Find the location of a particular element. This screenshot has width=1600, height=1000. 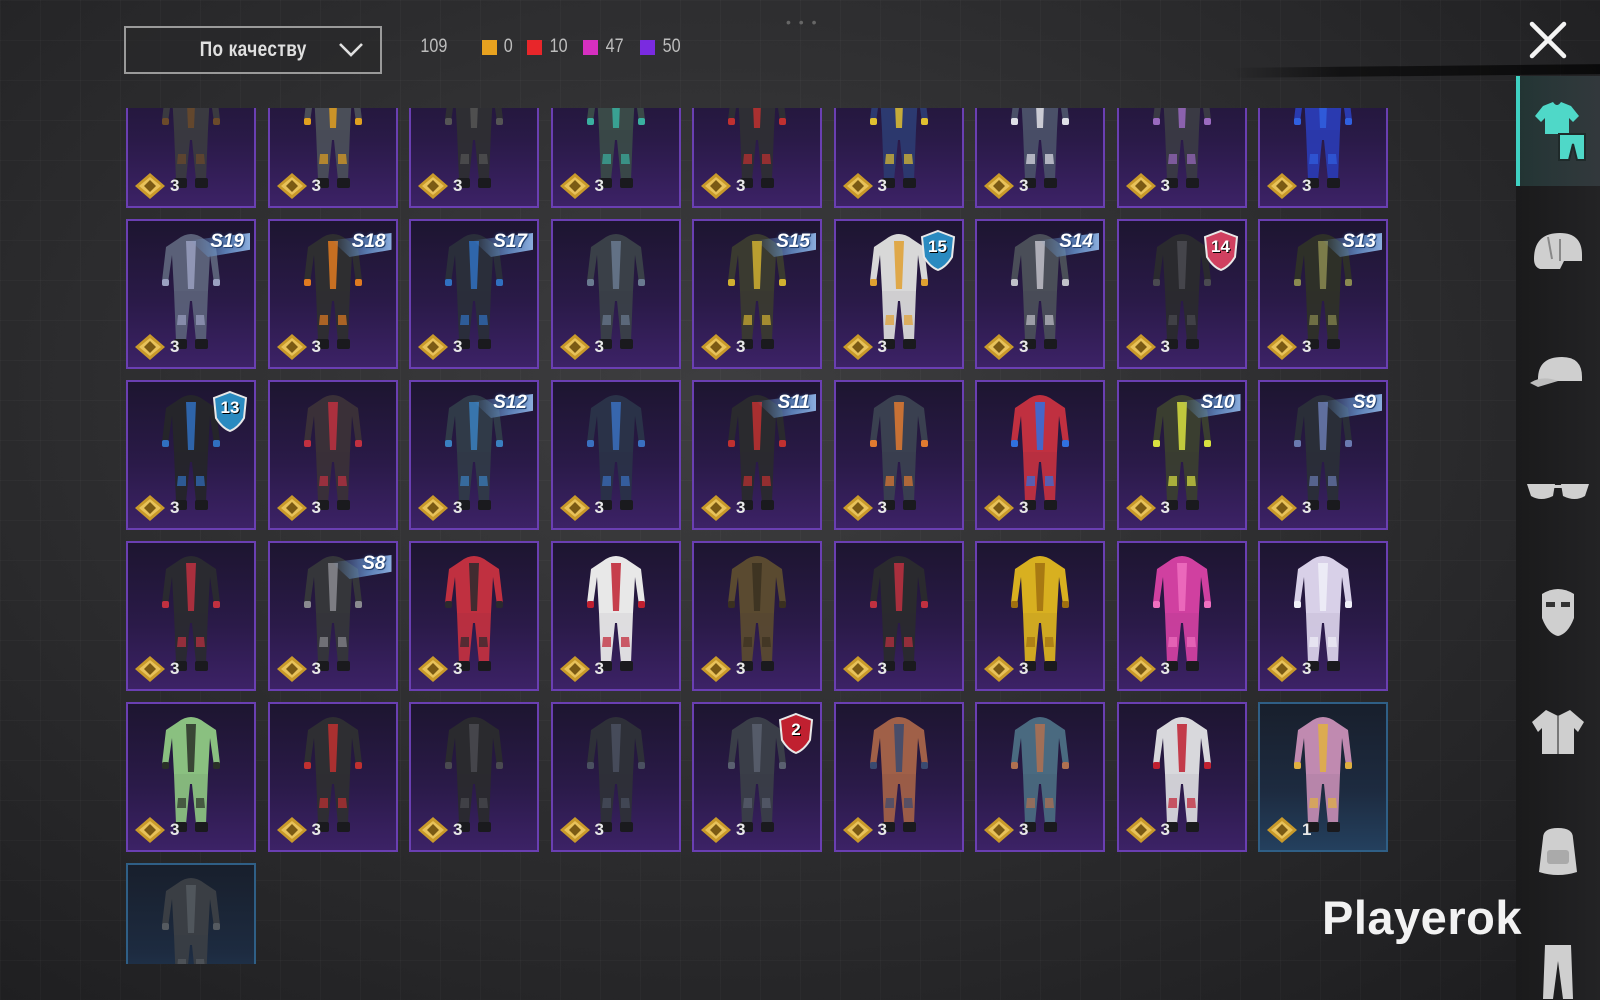

outfit-item-tile: 14 3 is located at coordinates (1181, 294).